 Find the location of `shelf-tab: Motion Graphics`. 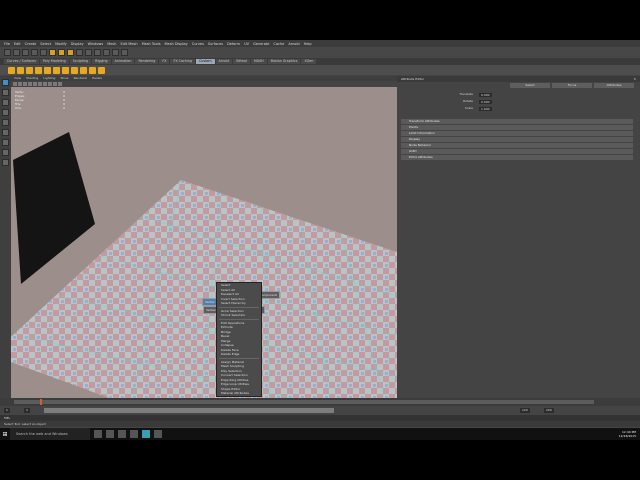

shelf-tab: Motion Graphics is located at coordinates (284, 61).